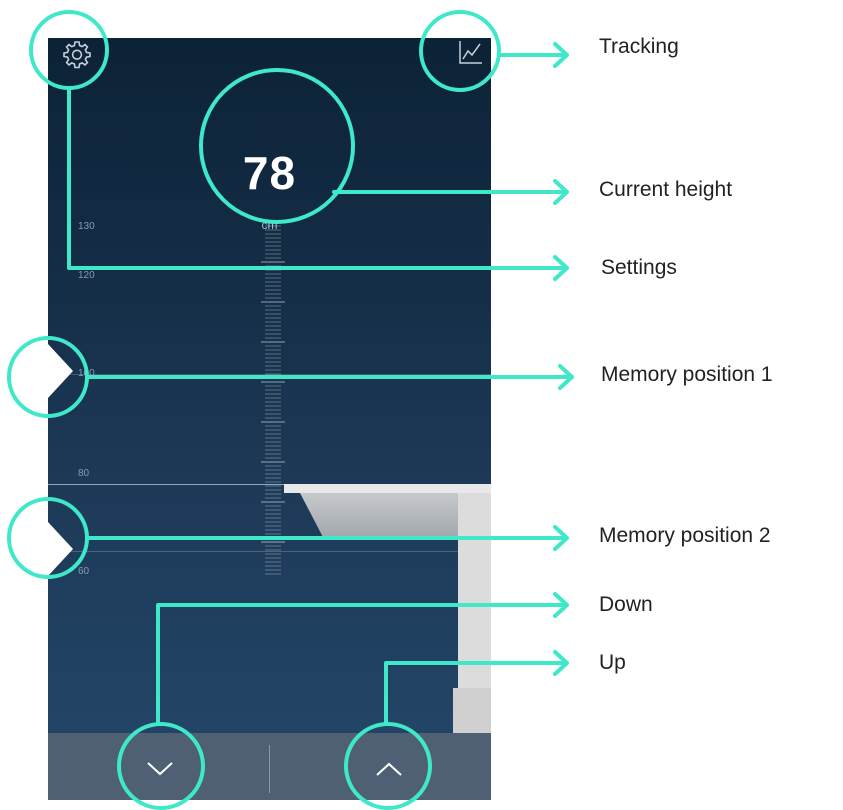 The image size is (843, 810). What do you see at coordinates (687, 374) in the screenshot?
I see `memory-position-1-label: Memory position 1` at bounding box center [687, 374].